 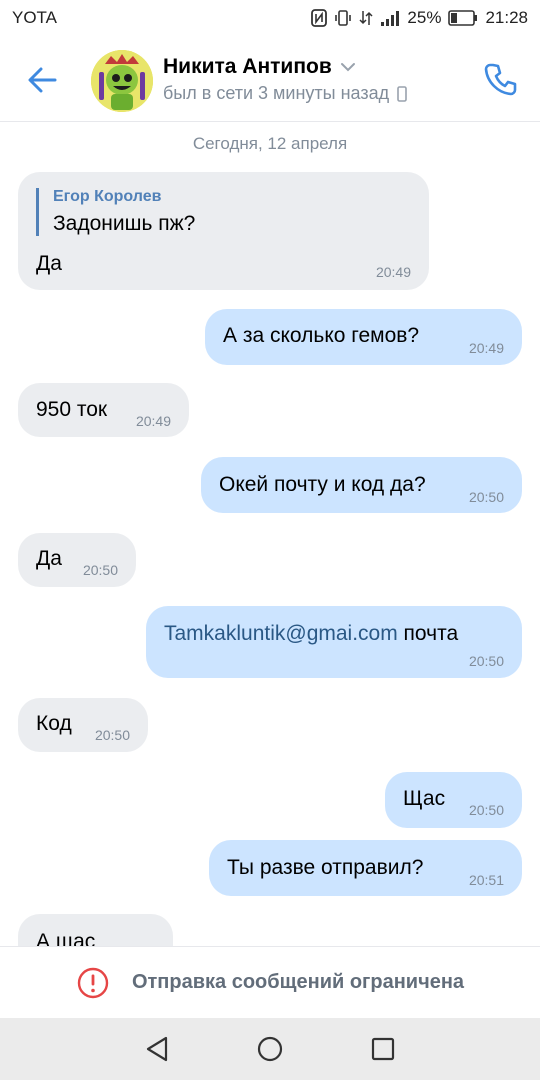 I want to click on system-navigation-bar, so click(x=270, y=1049).